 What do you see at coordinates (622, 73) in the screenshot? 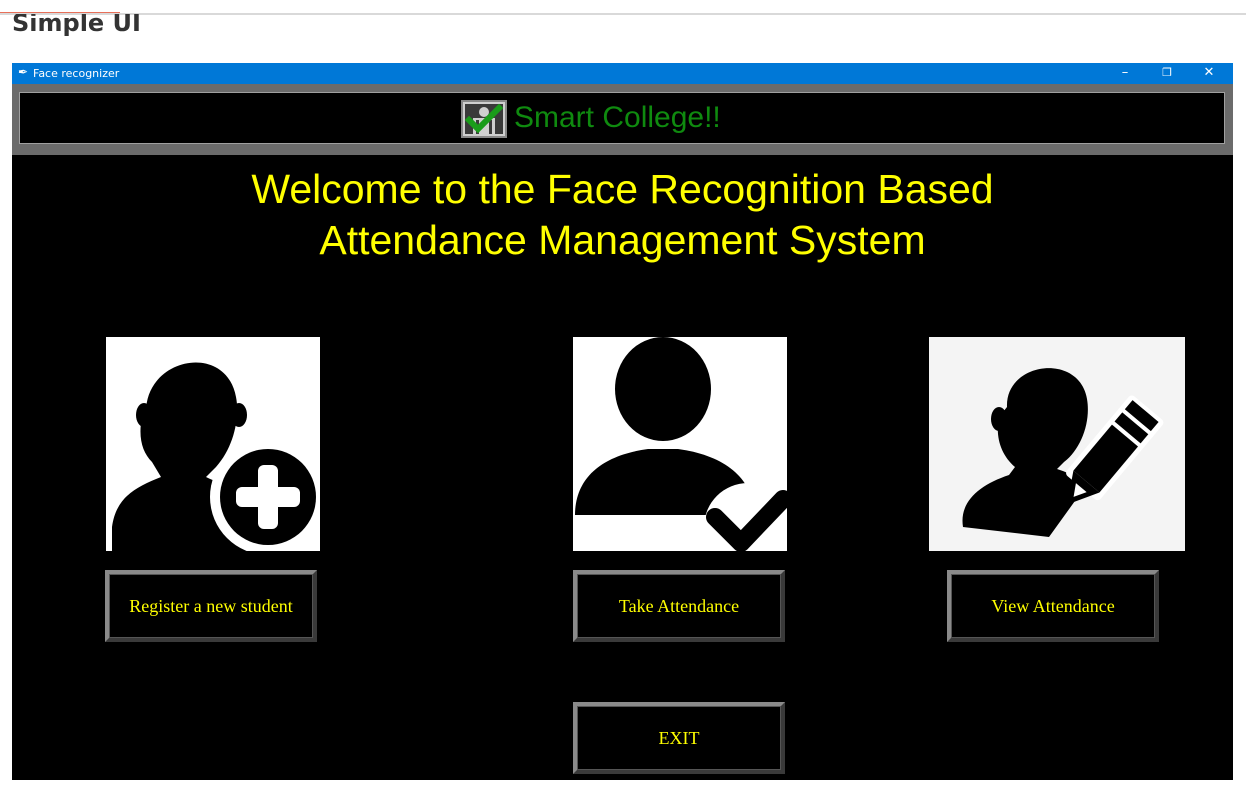
I see `window-titlebar: ✒ Face recognizer – ❐ ✕` at bounding box center [622, 73].